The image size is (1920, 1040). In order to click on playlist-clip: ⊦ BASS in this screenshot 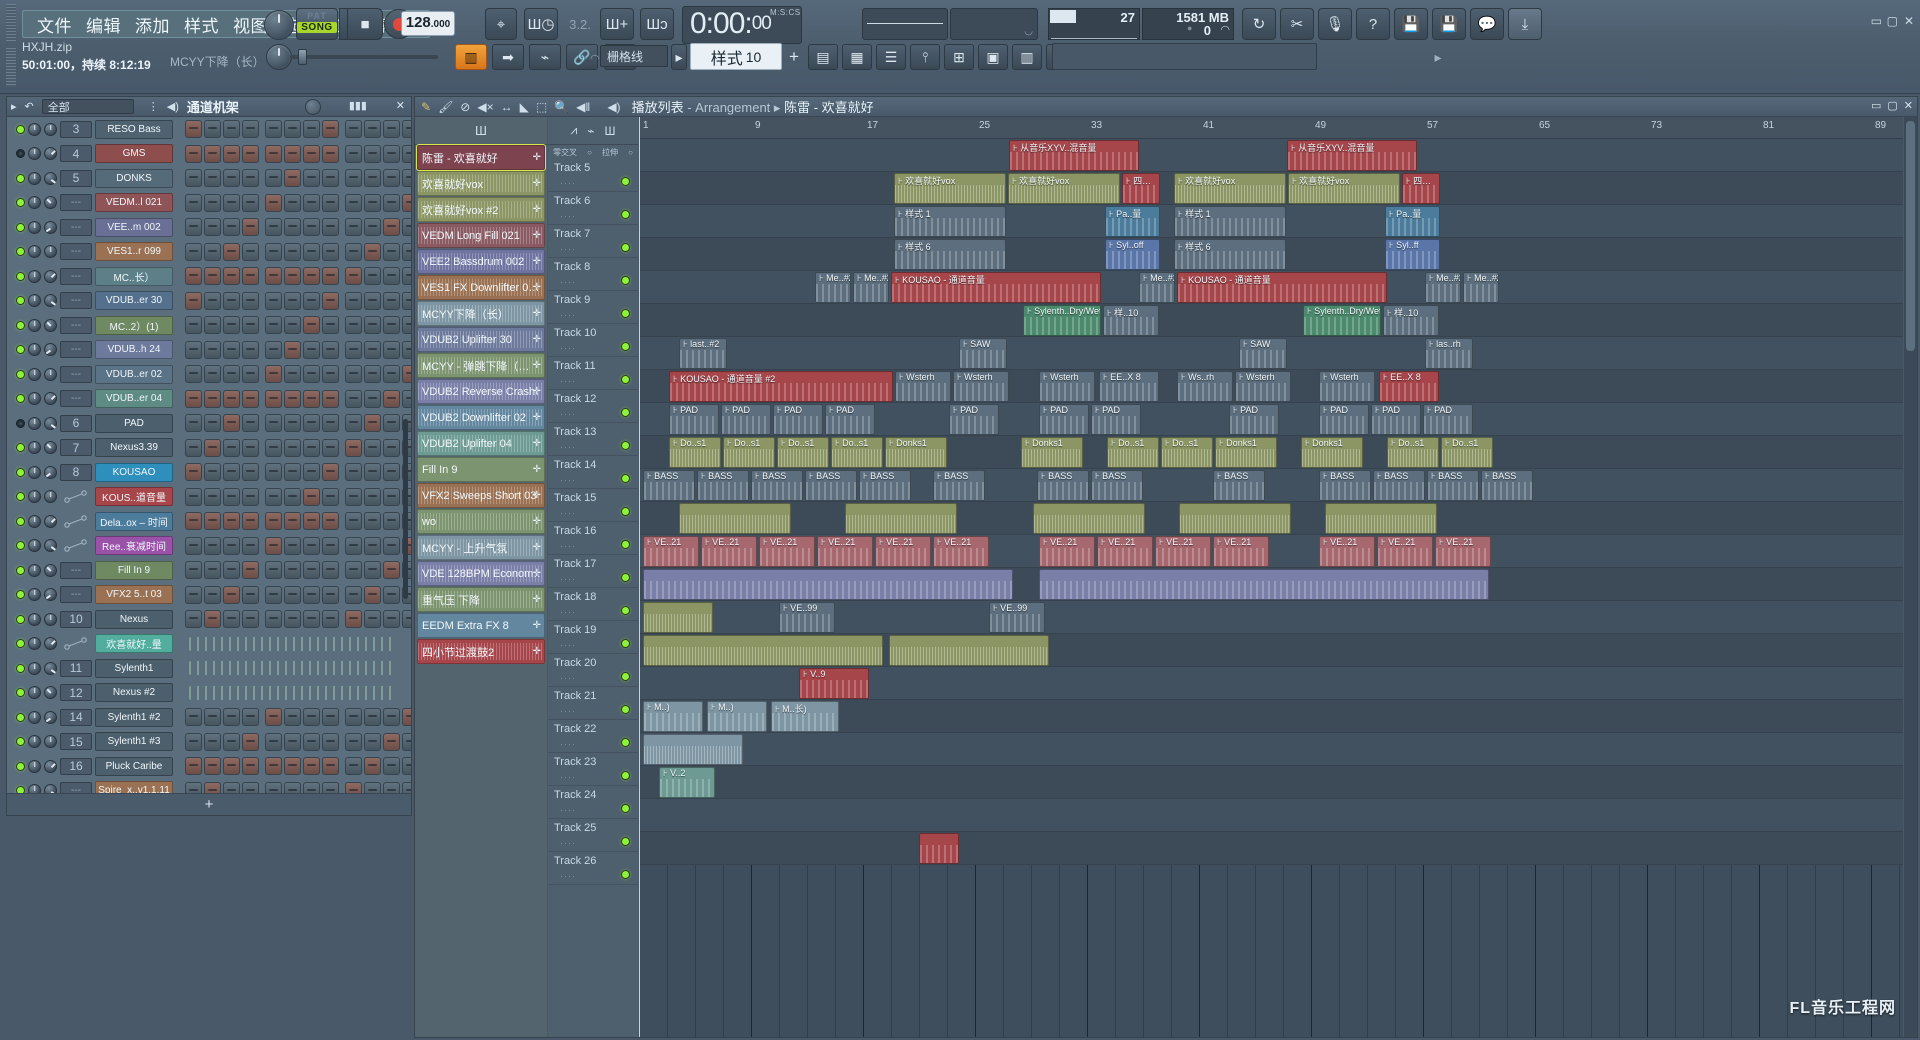, I will do `click(885, 485)`.